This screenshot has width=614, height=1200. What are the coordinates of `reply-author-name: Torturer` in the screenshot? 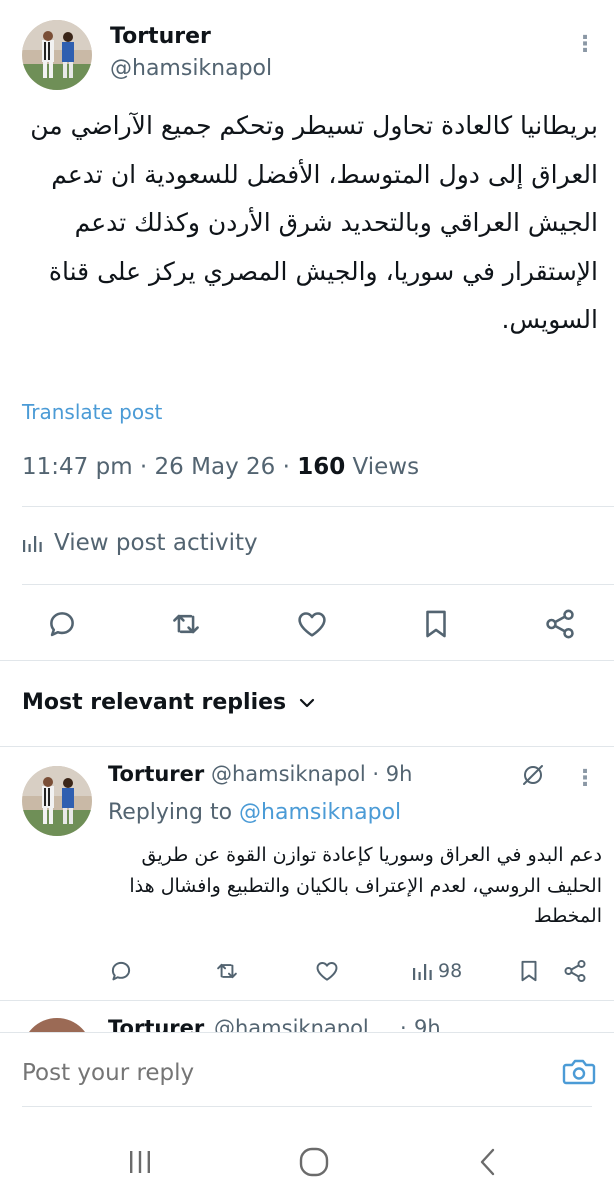 It's located at (156, 774).